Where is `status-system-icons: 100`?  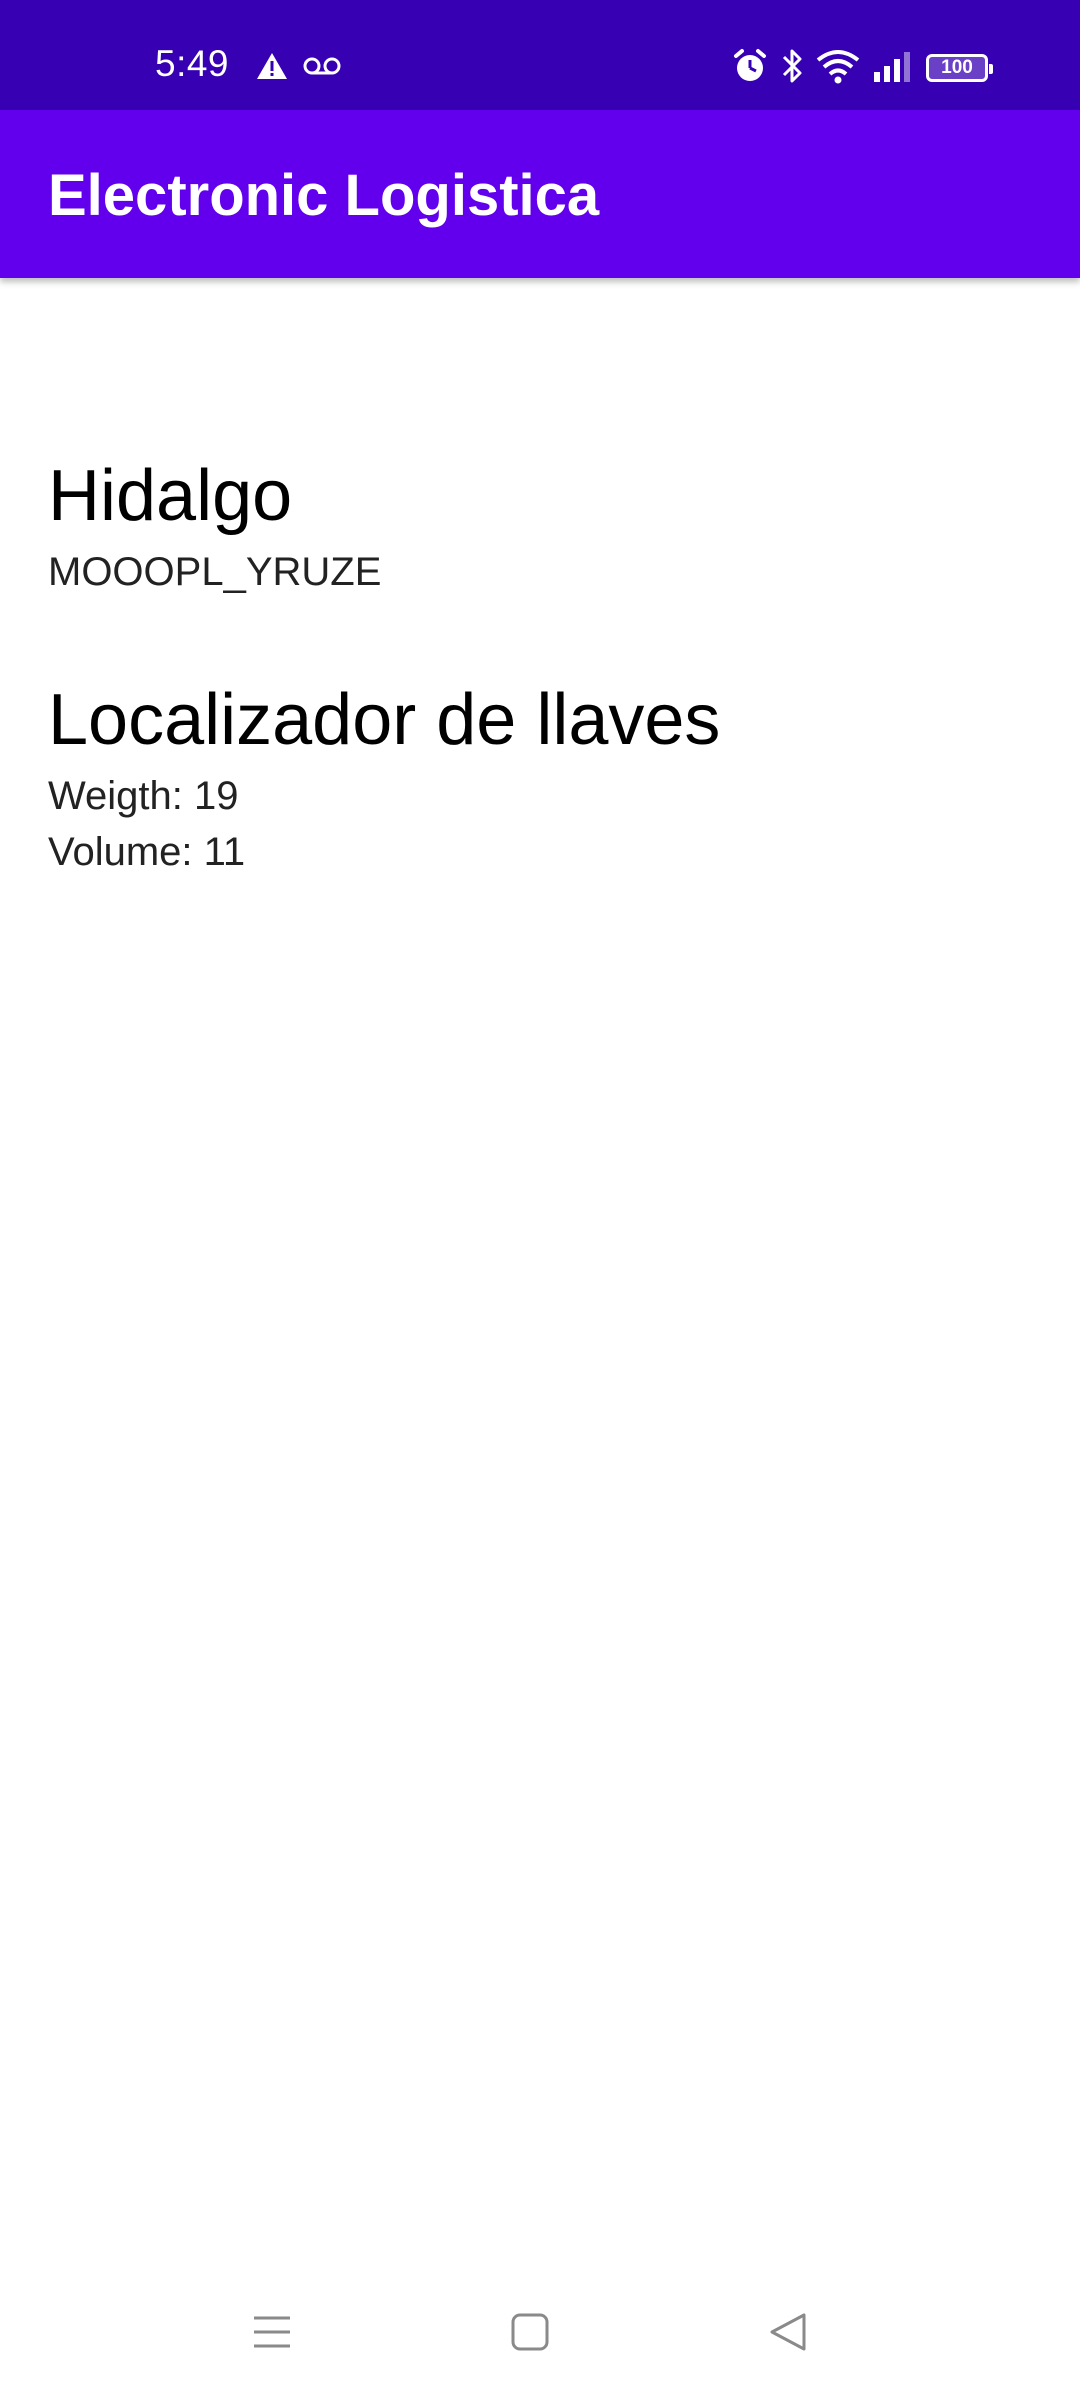 status-system-icons: 100 is located at coordinates (862, 68).